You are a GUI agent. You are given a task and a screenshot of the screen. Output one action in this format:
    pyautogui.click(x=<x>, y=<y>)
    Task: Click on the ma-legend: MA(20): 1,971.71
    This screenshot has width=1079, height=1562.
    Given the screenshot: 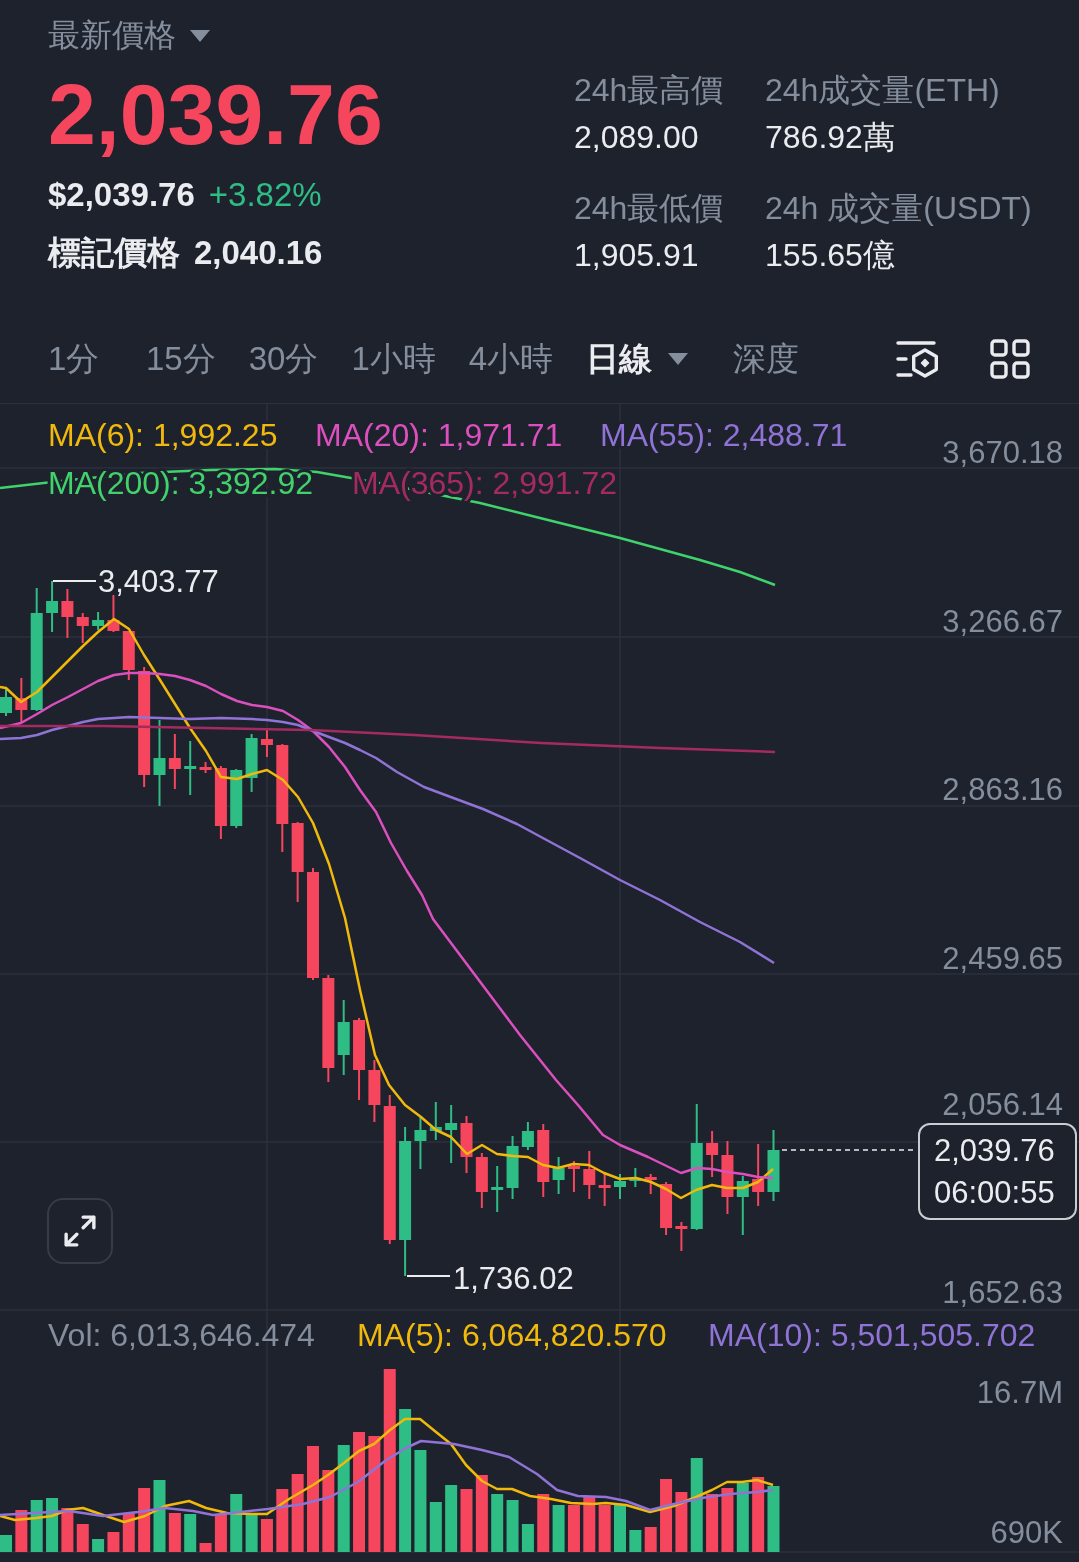 What is the action you would take?
    pyautogui.click(x=439, y=434)
    